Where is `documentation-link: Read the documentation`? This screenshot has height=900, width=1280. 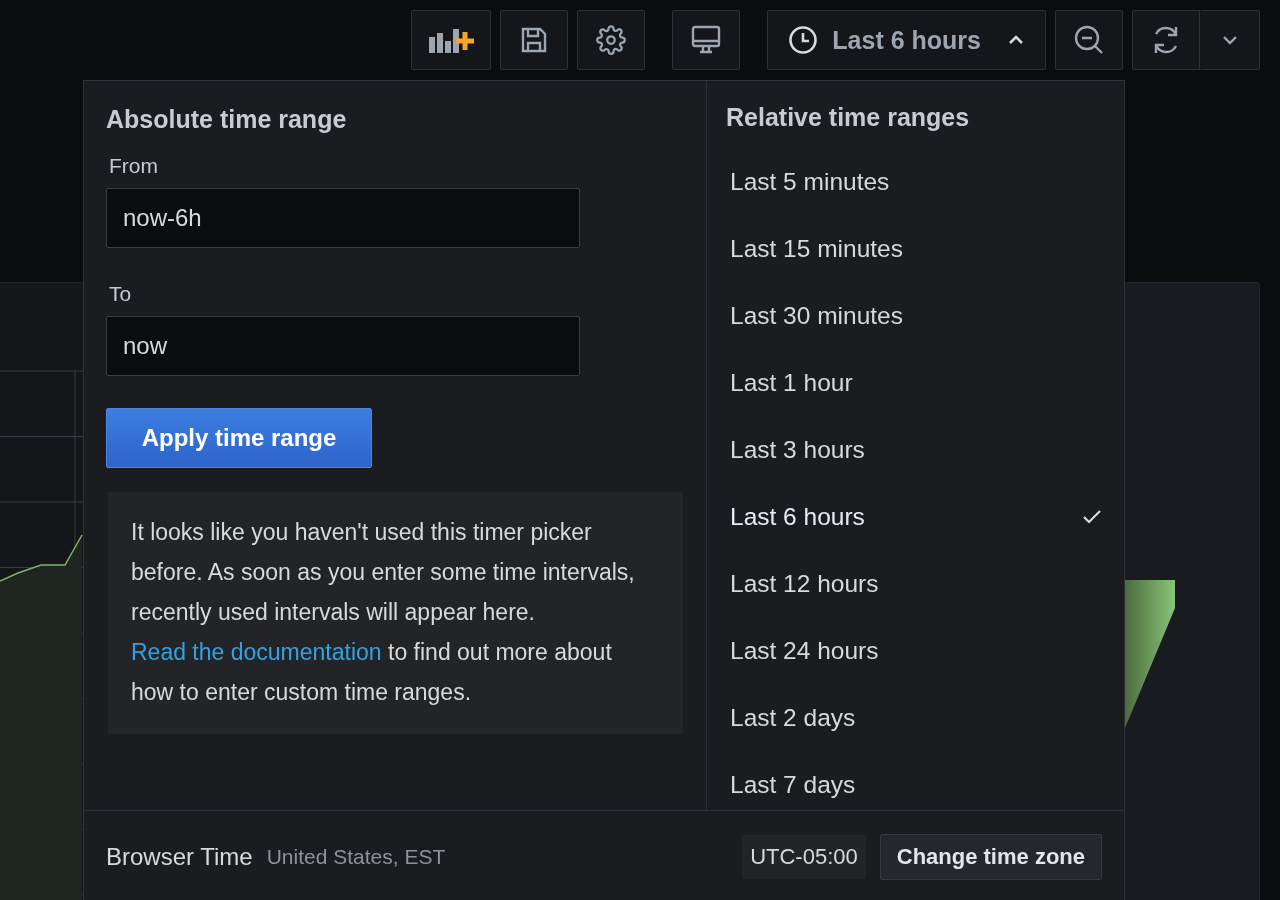 documentation-link: Read the documentation is located at coordinates (256, 652).